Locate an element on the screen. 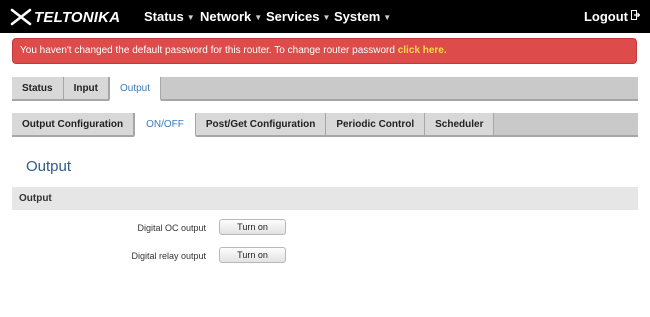 This screenshot has width=650, height=317. nav-services-label: Services is located at coordinates (293, 16).